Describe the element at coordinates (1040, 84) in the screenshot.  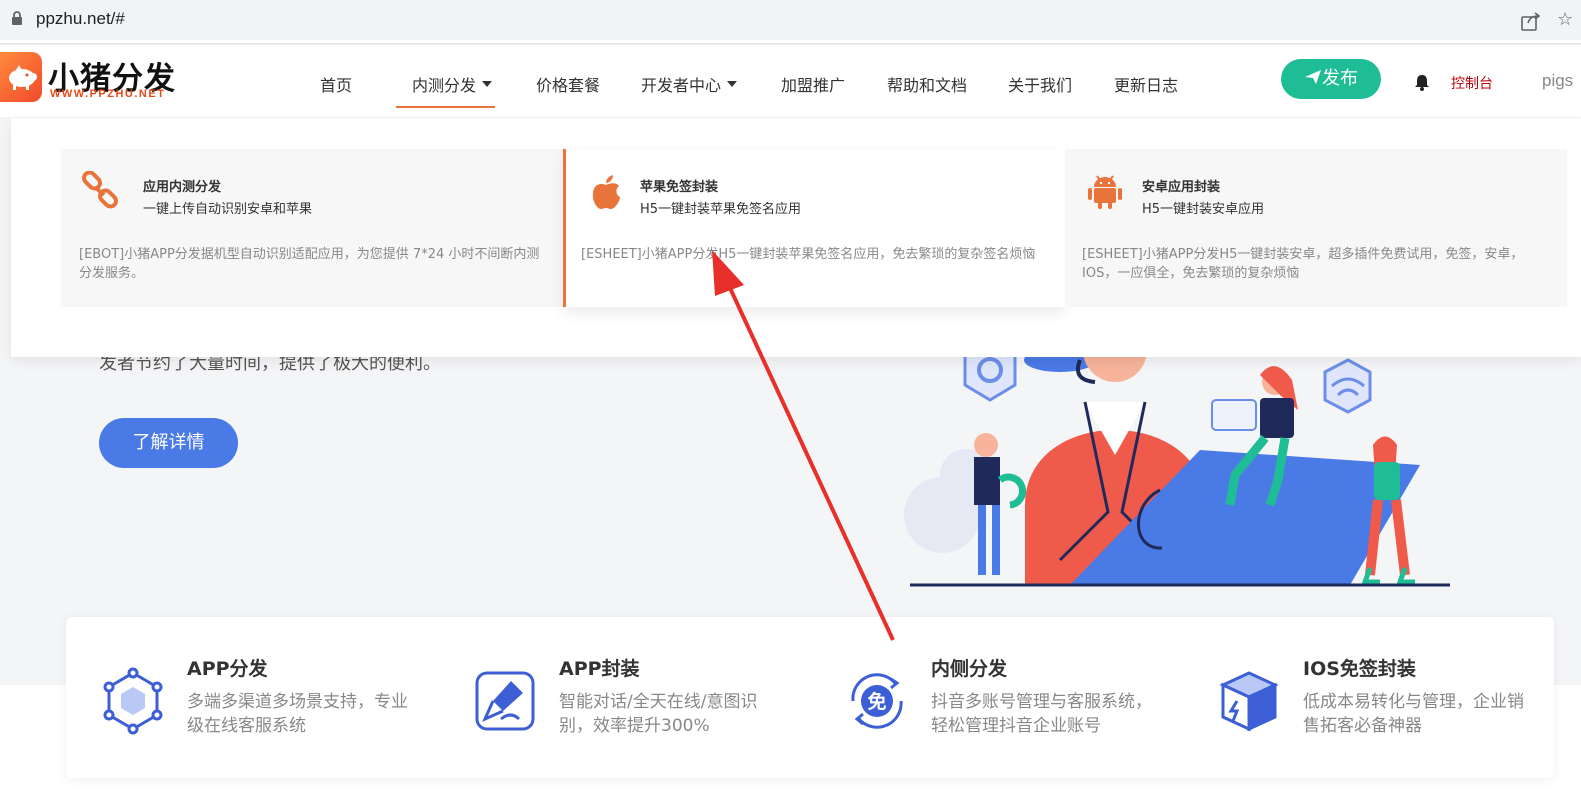
I see `nav-item-about: 关于我们` at that location.